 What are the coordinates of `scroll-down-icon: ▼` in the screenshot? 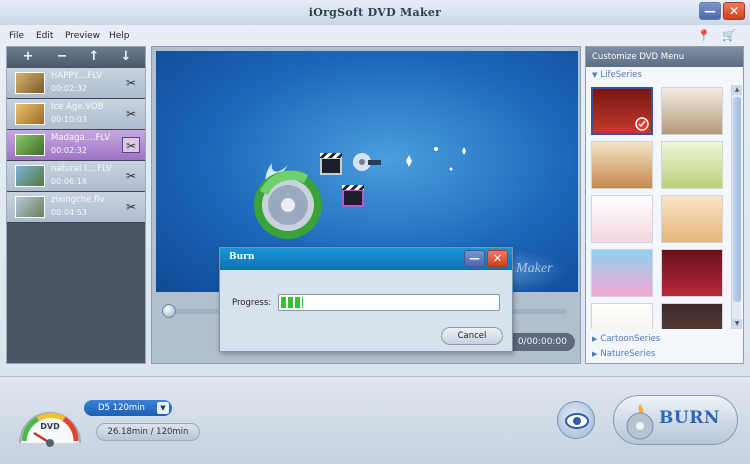 It's located at (737, 324).